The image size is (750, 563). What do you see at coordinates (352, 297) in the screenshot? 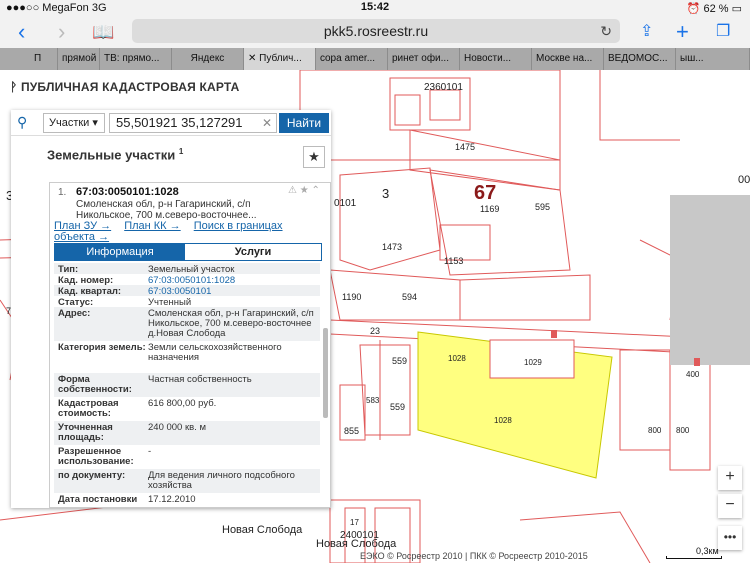
I see `map-label: 1190` at bounding box center [352, 297].